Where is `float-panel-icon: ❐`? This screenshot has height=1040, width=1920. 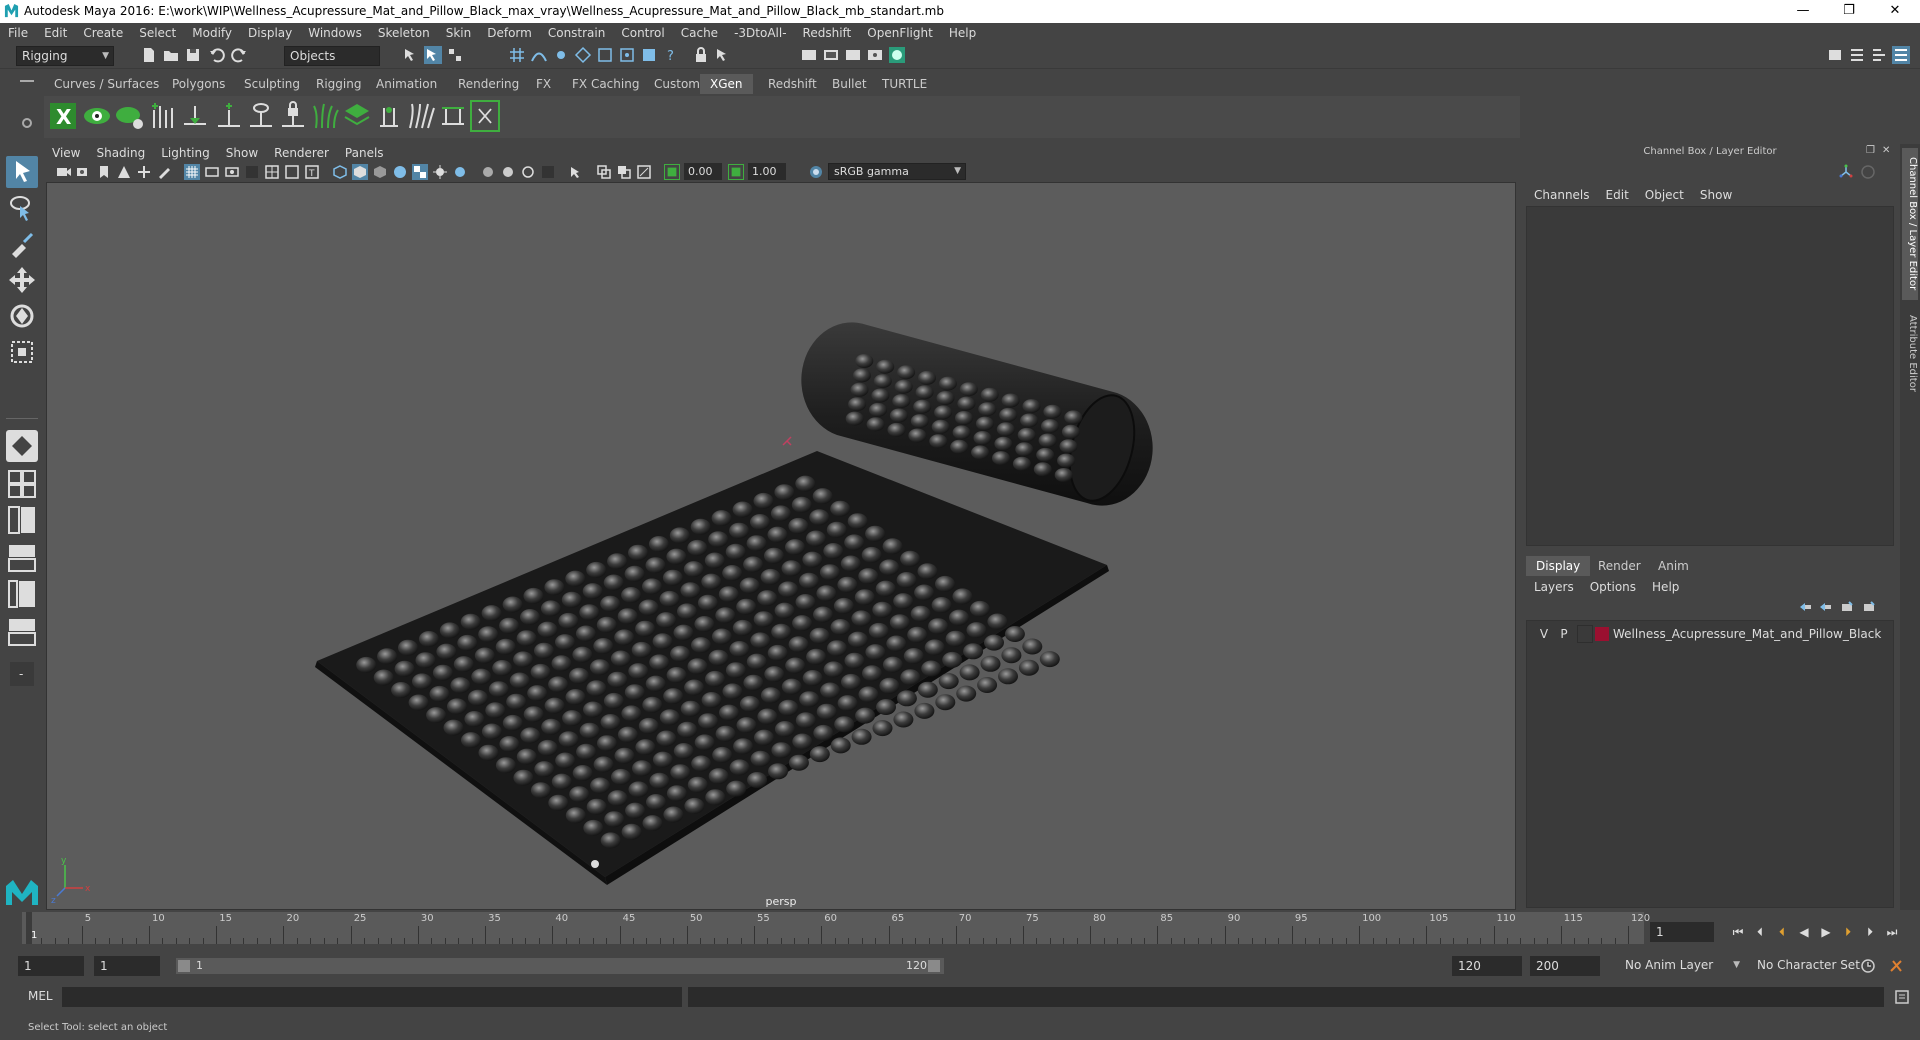 float-panel-icon: ❐ is located at coordinates (1870, 150).